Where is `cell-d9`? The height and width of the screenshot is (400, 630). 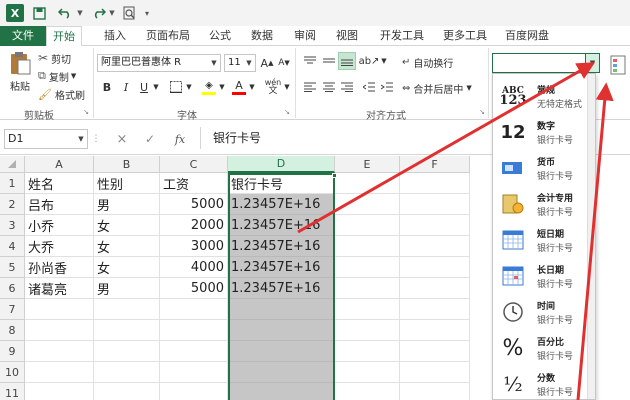
cell-d9 is located at coordinates (281, 351).